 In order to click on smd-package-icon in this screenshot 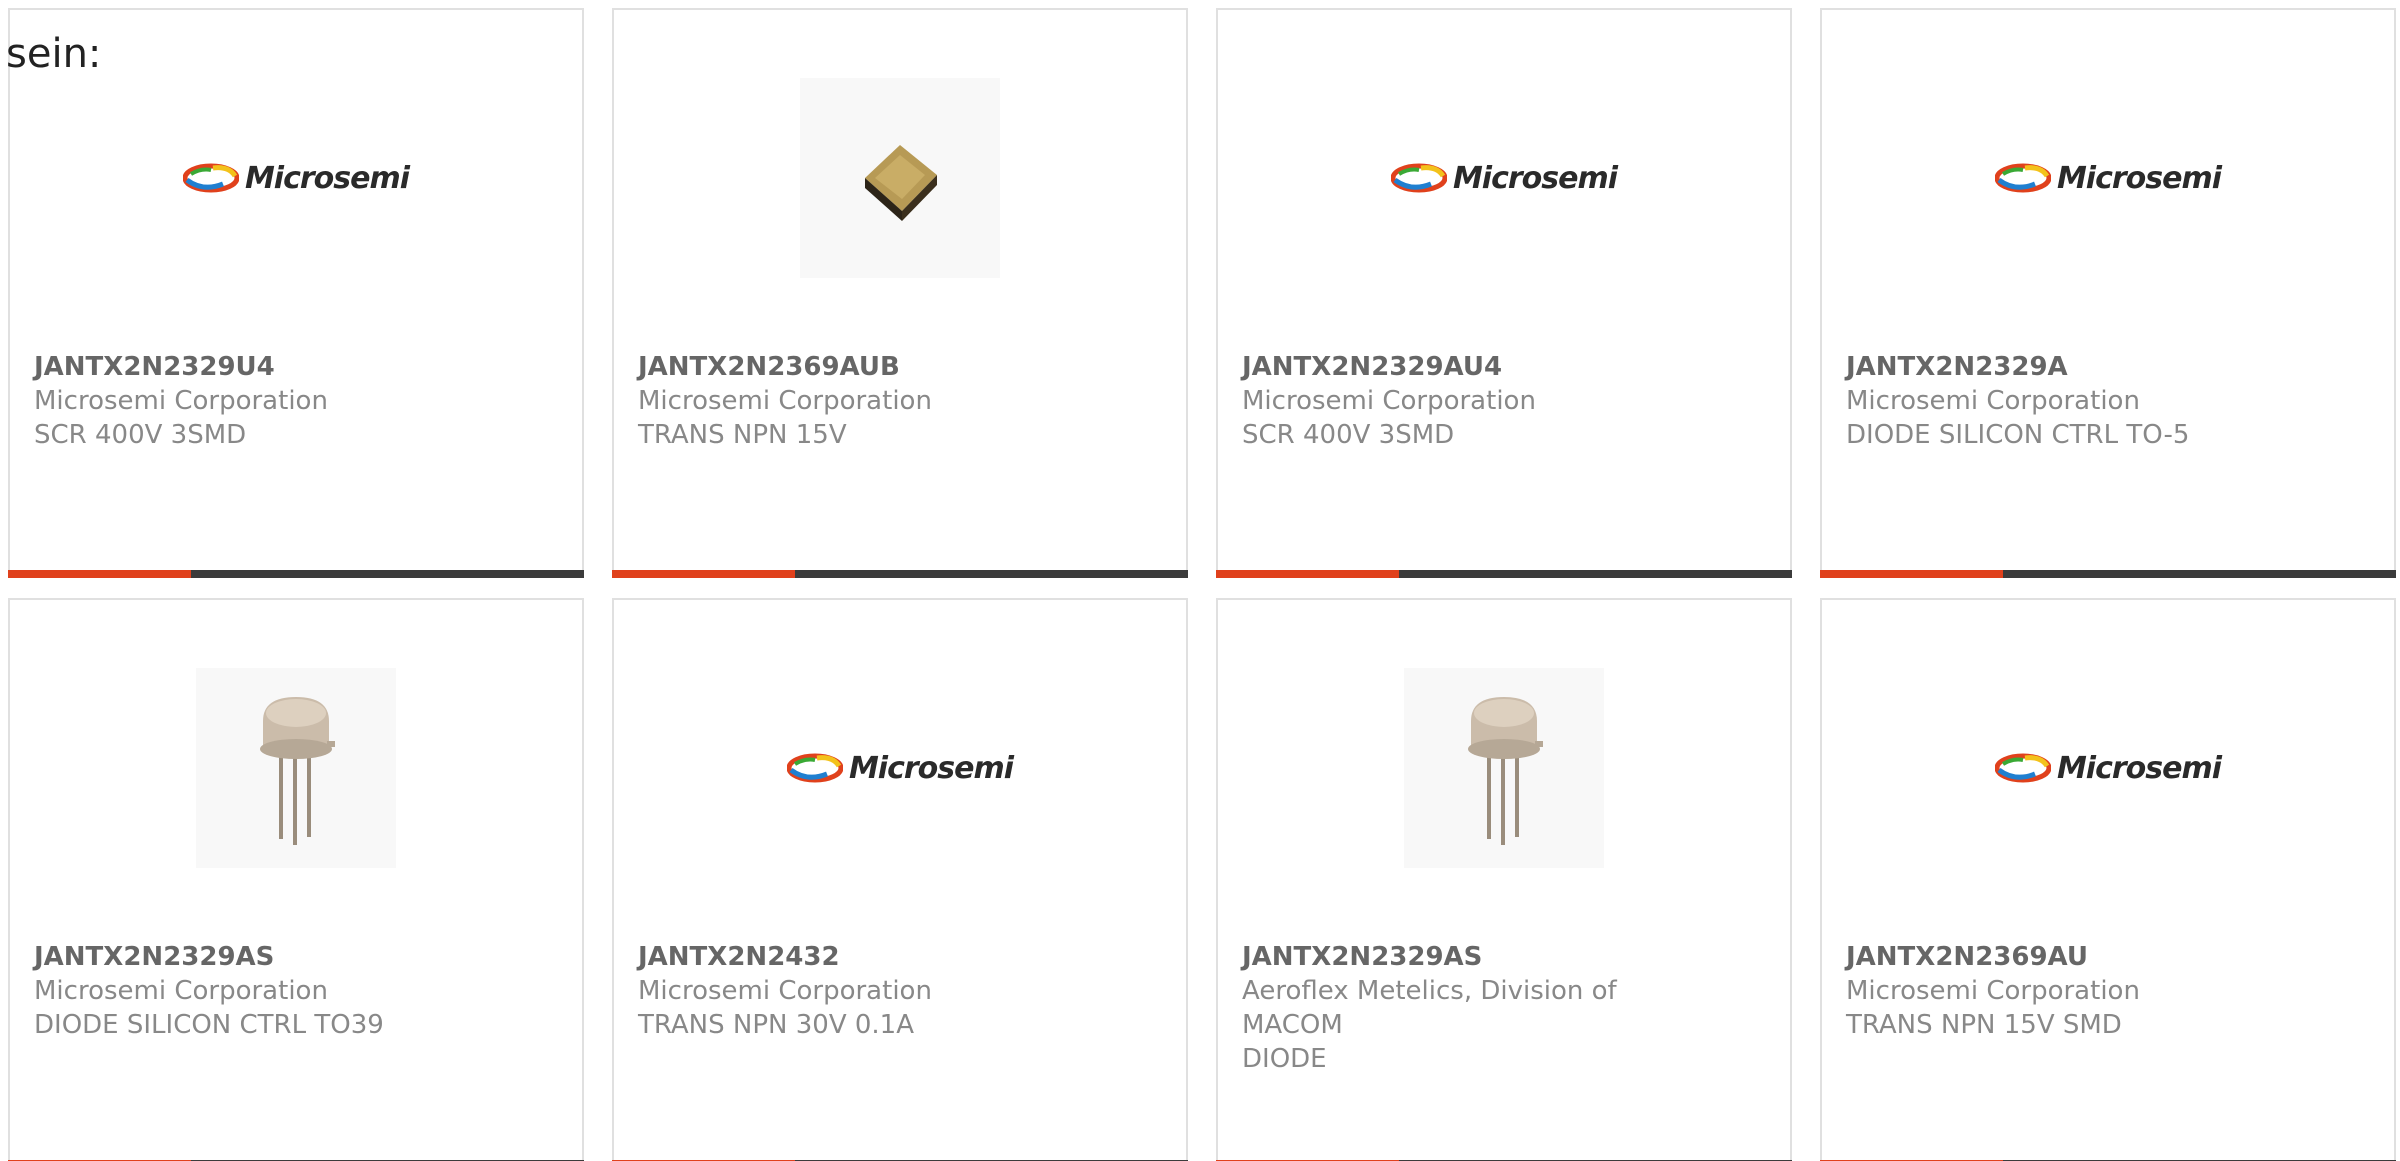, I will do `click(901, 183)`.